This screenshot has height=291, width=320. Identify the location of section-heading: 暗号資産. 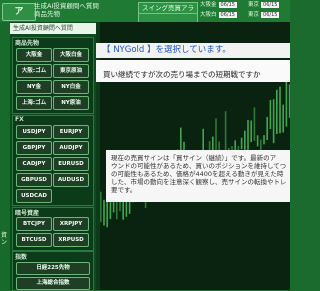
(27, 213).